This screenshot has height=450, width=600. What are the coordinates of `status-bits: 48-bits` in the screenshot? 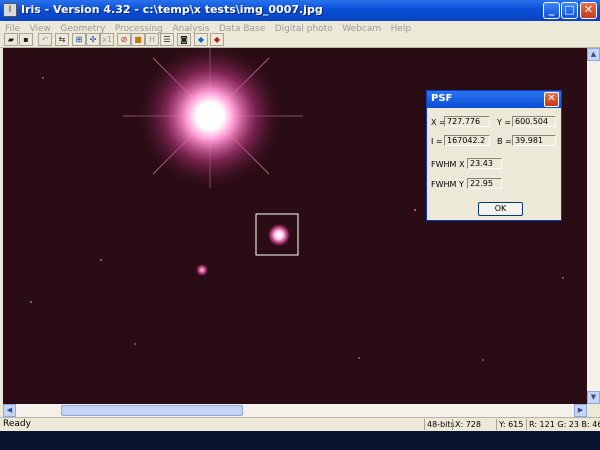 It's located at (439, 424).